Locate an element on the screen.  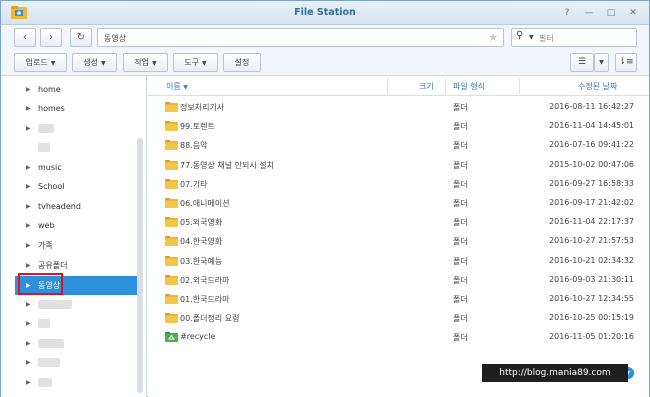
file-name: 77.동영상 채널 안되시 설치 is located at coordinates (227, 165).